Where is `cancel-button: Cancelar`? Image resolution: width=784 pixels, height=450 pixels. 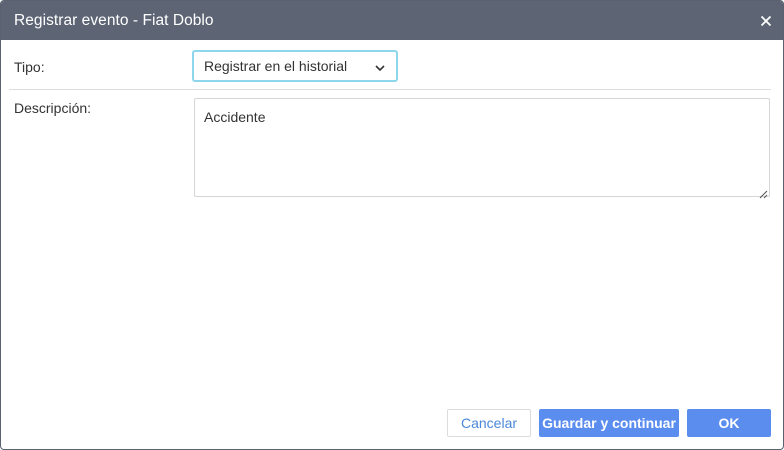 cancel-button: Cancelar is located at coordinates (489, 423).